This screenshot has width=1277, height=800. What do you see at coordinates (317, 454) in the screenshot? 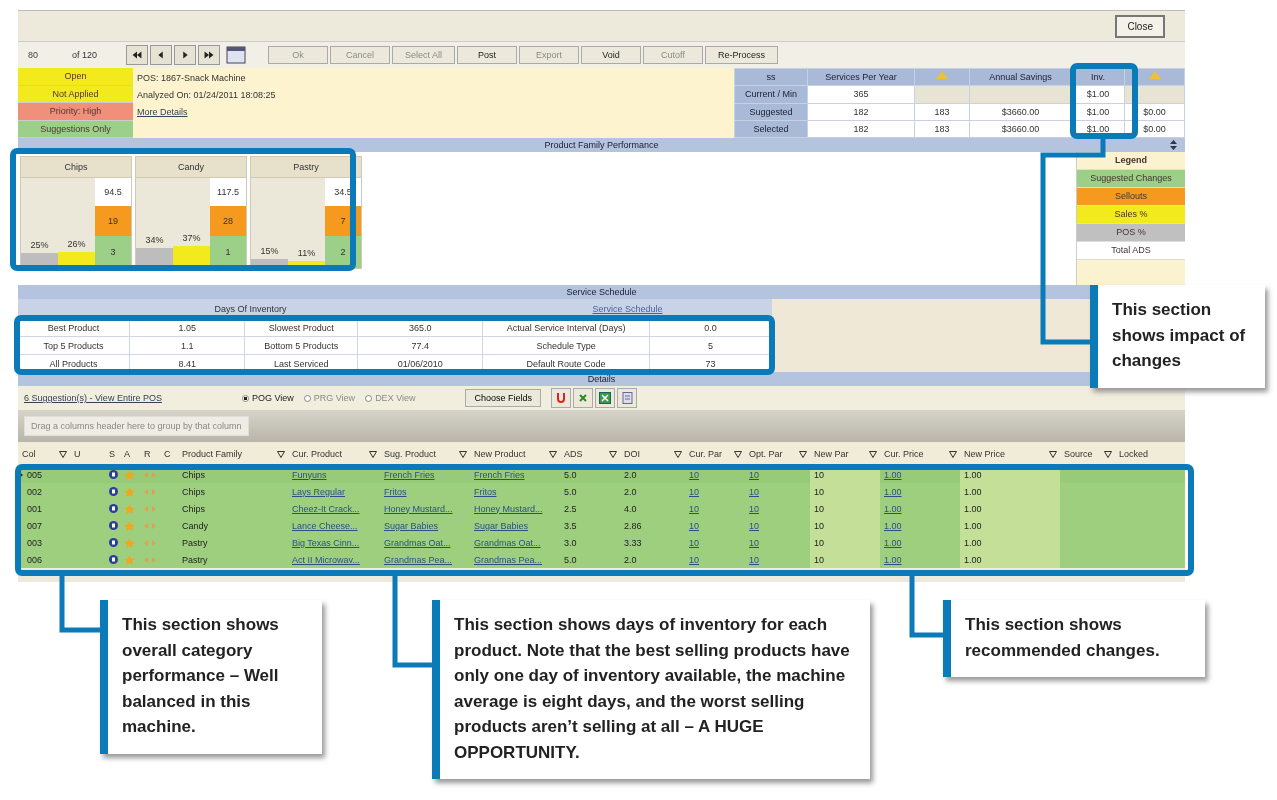
I see `column-header: Cur. Product` at bounding box center [317, 454].